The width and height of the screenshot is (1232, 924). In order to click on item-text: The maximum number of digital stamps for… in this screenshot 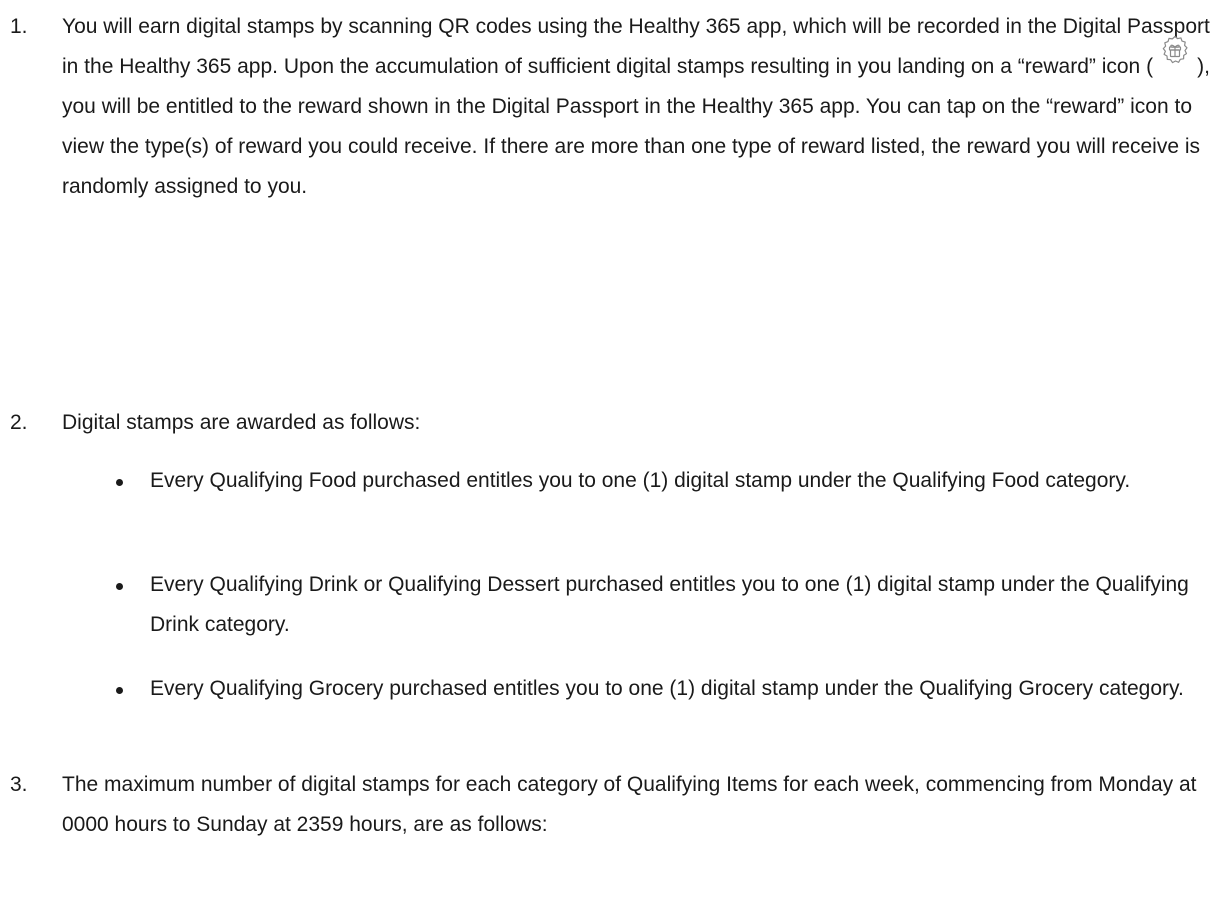, I will do `click(629, 804)`.